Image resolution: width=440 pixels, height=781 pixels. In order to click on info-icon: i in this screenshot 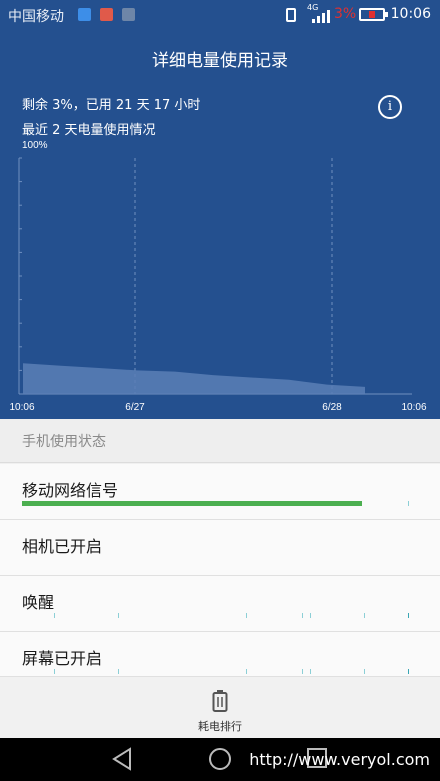, I will do `click(390, 107)`.